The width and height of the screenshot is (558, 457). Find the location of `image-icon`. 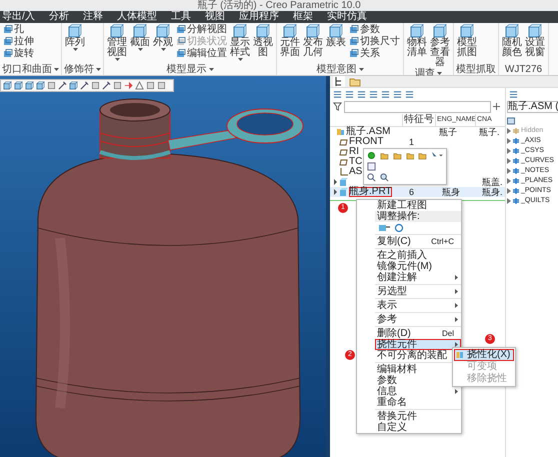

image-icon is located at coordinates (371, 166).